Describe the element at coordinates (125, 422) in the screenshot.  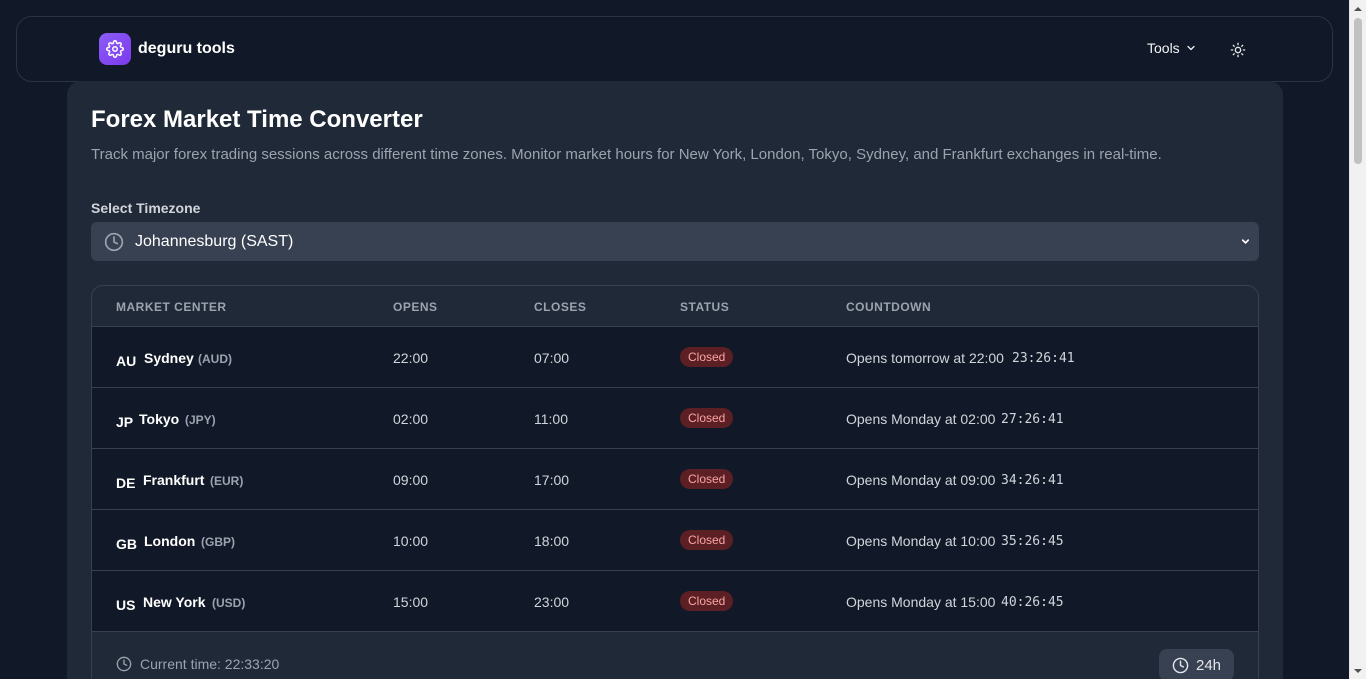
I see `country-code: JP` at that location.